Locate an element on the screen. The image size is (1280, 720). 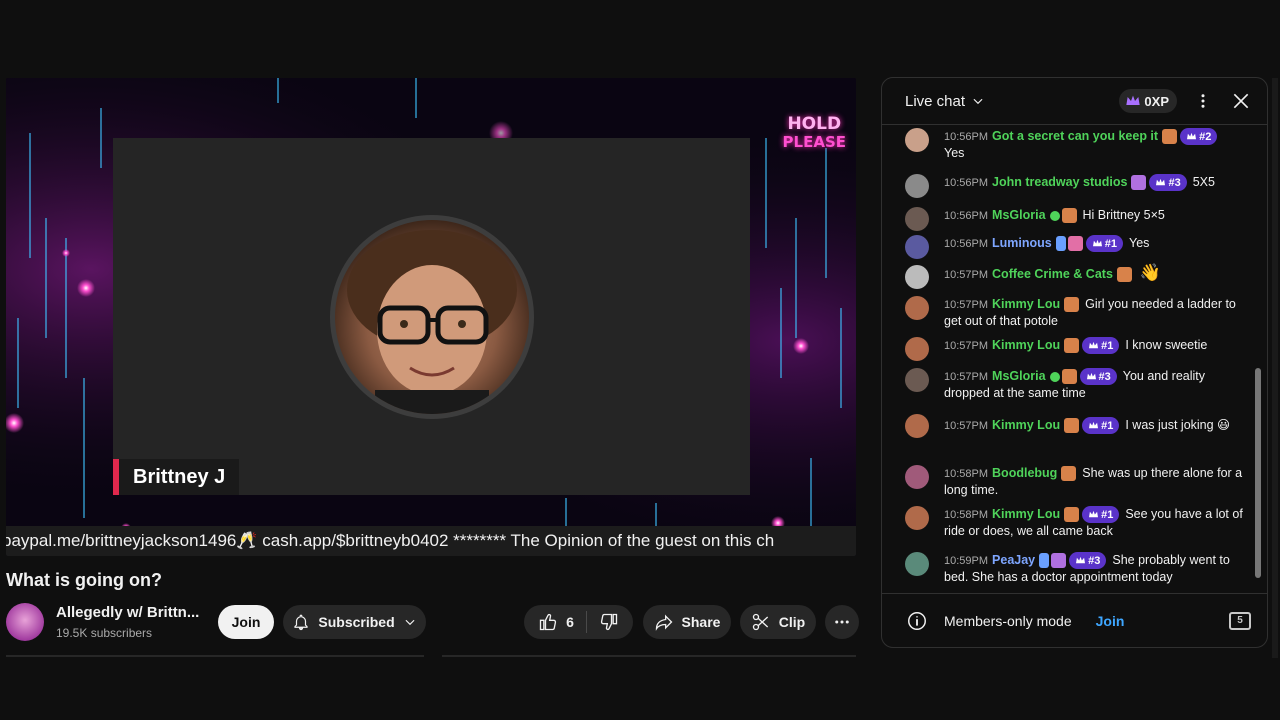
chat-message: 10:56PM MsGloria Hi Brittney 5×5 is located at coordinates (1075, 219).